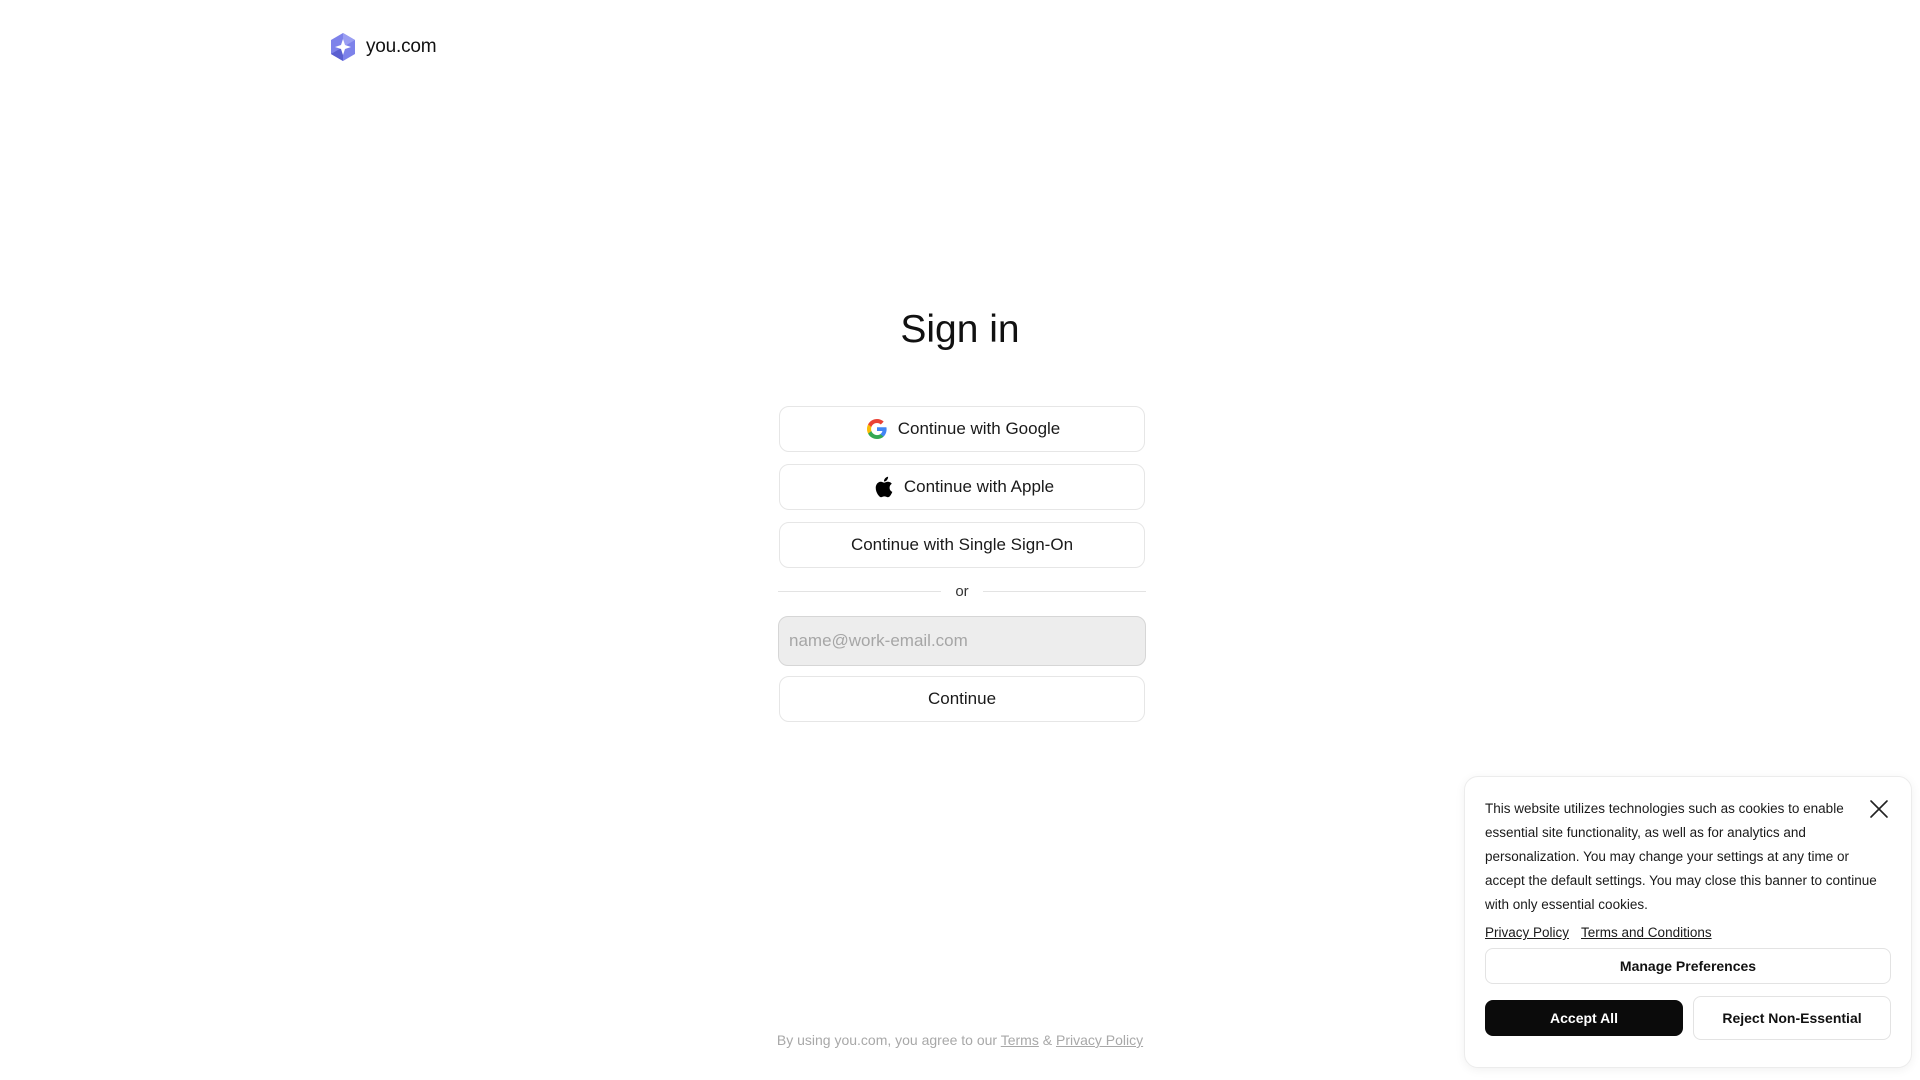 The image size is (1920, 1080). What do you see at coordinates (343, 47) in the screenshot?
I see `you-logo-icon` at bounding box center [343, 47].